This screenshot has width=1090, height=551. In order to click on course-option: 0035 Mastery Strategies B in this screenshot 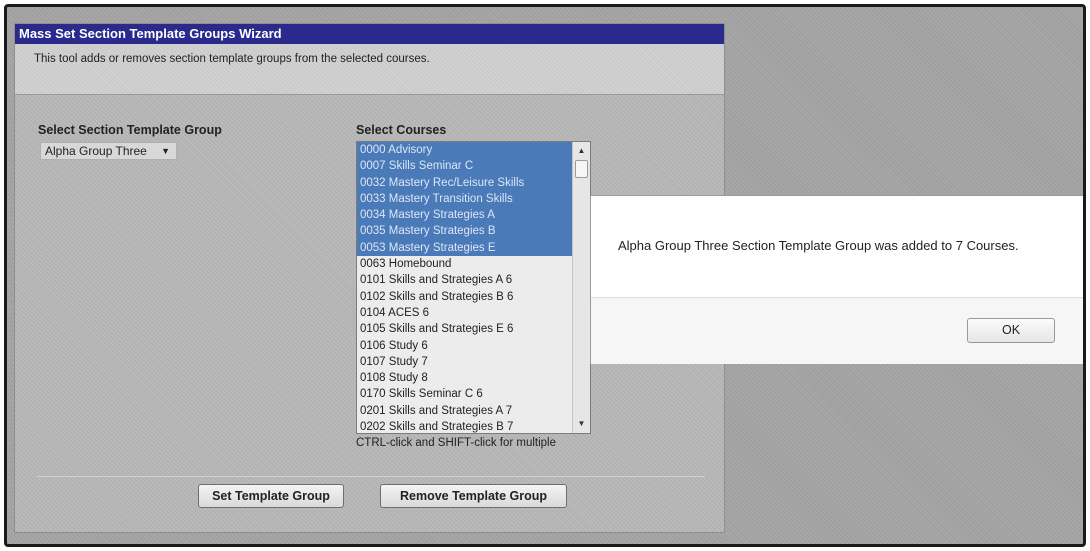, I will do `click(465, 231)`.